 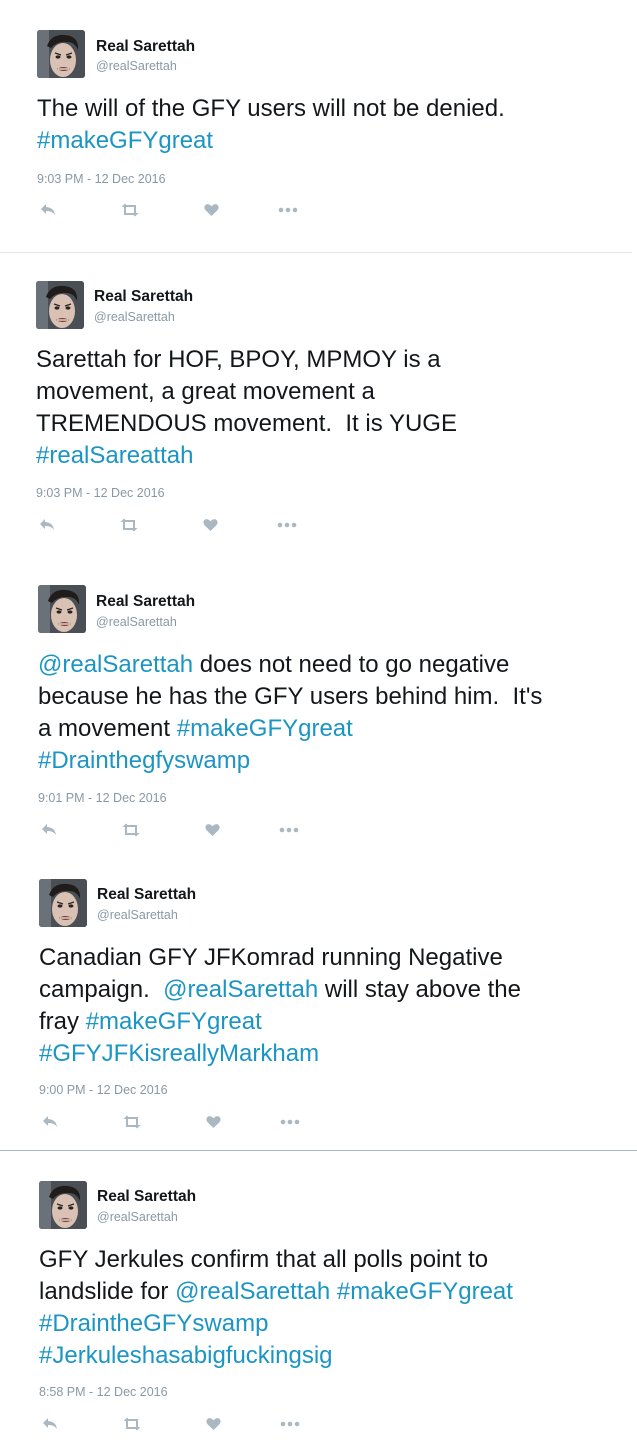 I want to click on tweet-text-line: a movement #makeGFYgreat, so click(x=290, y=729).